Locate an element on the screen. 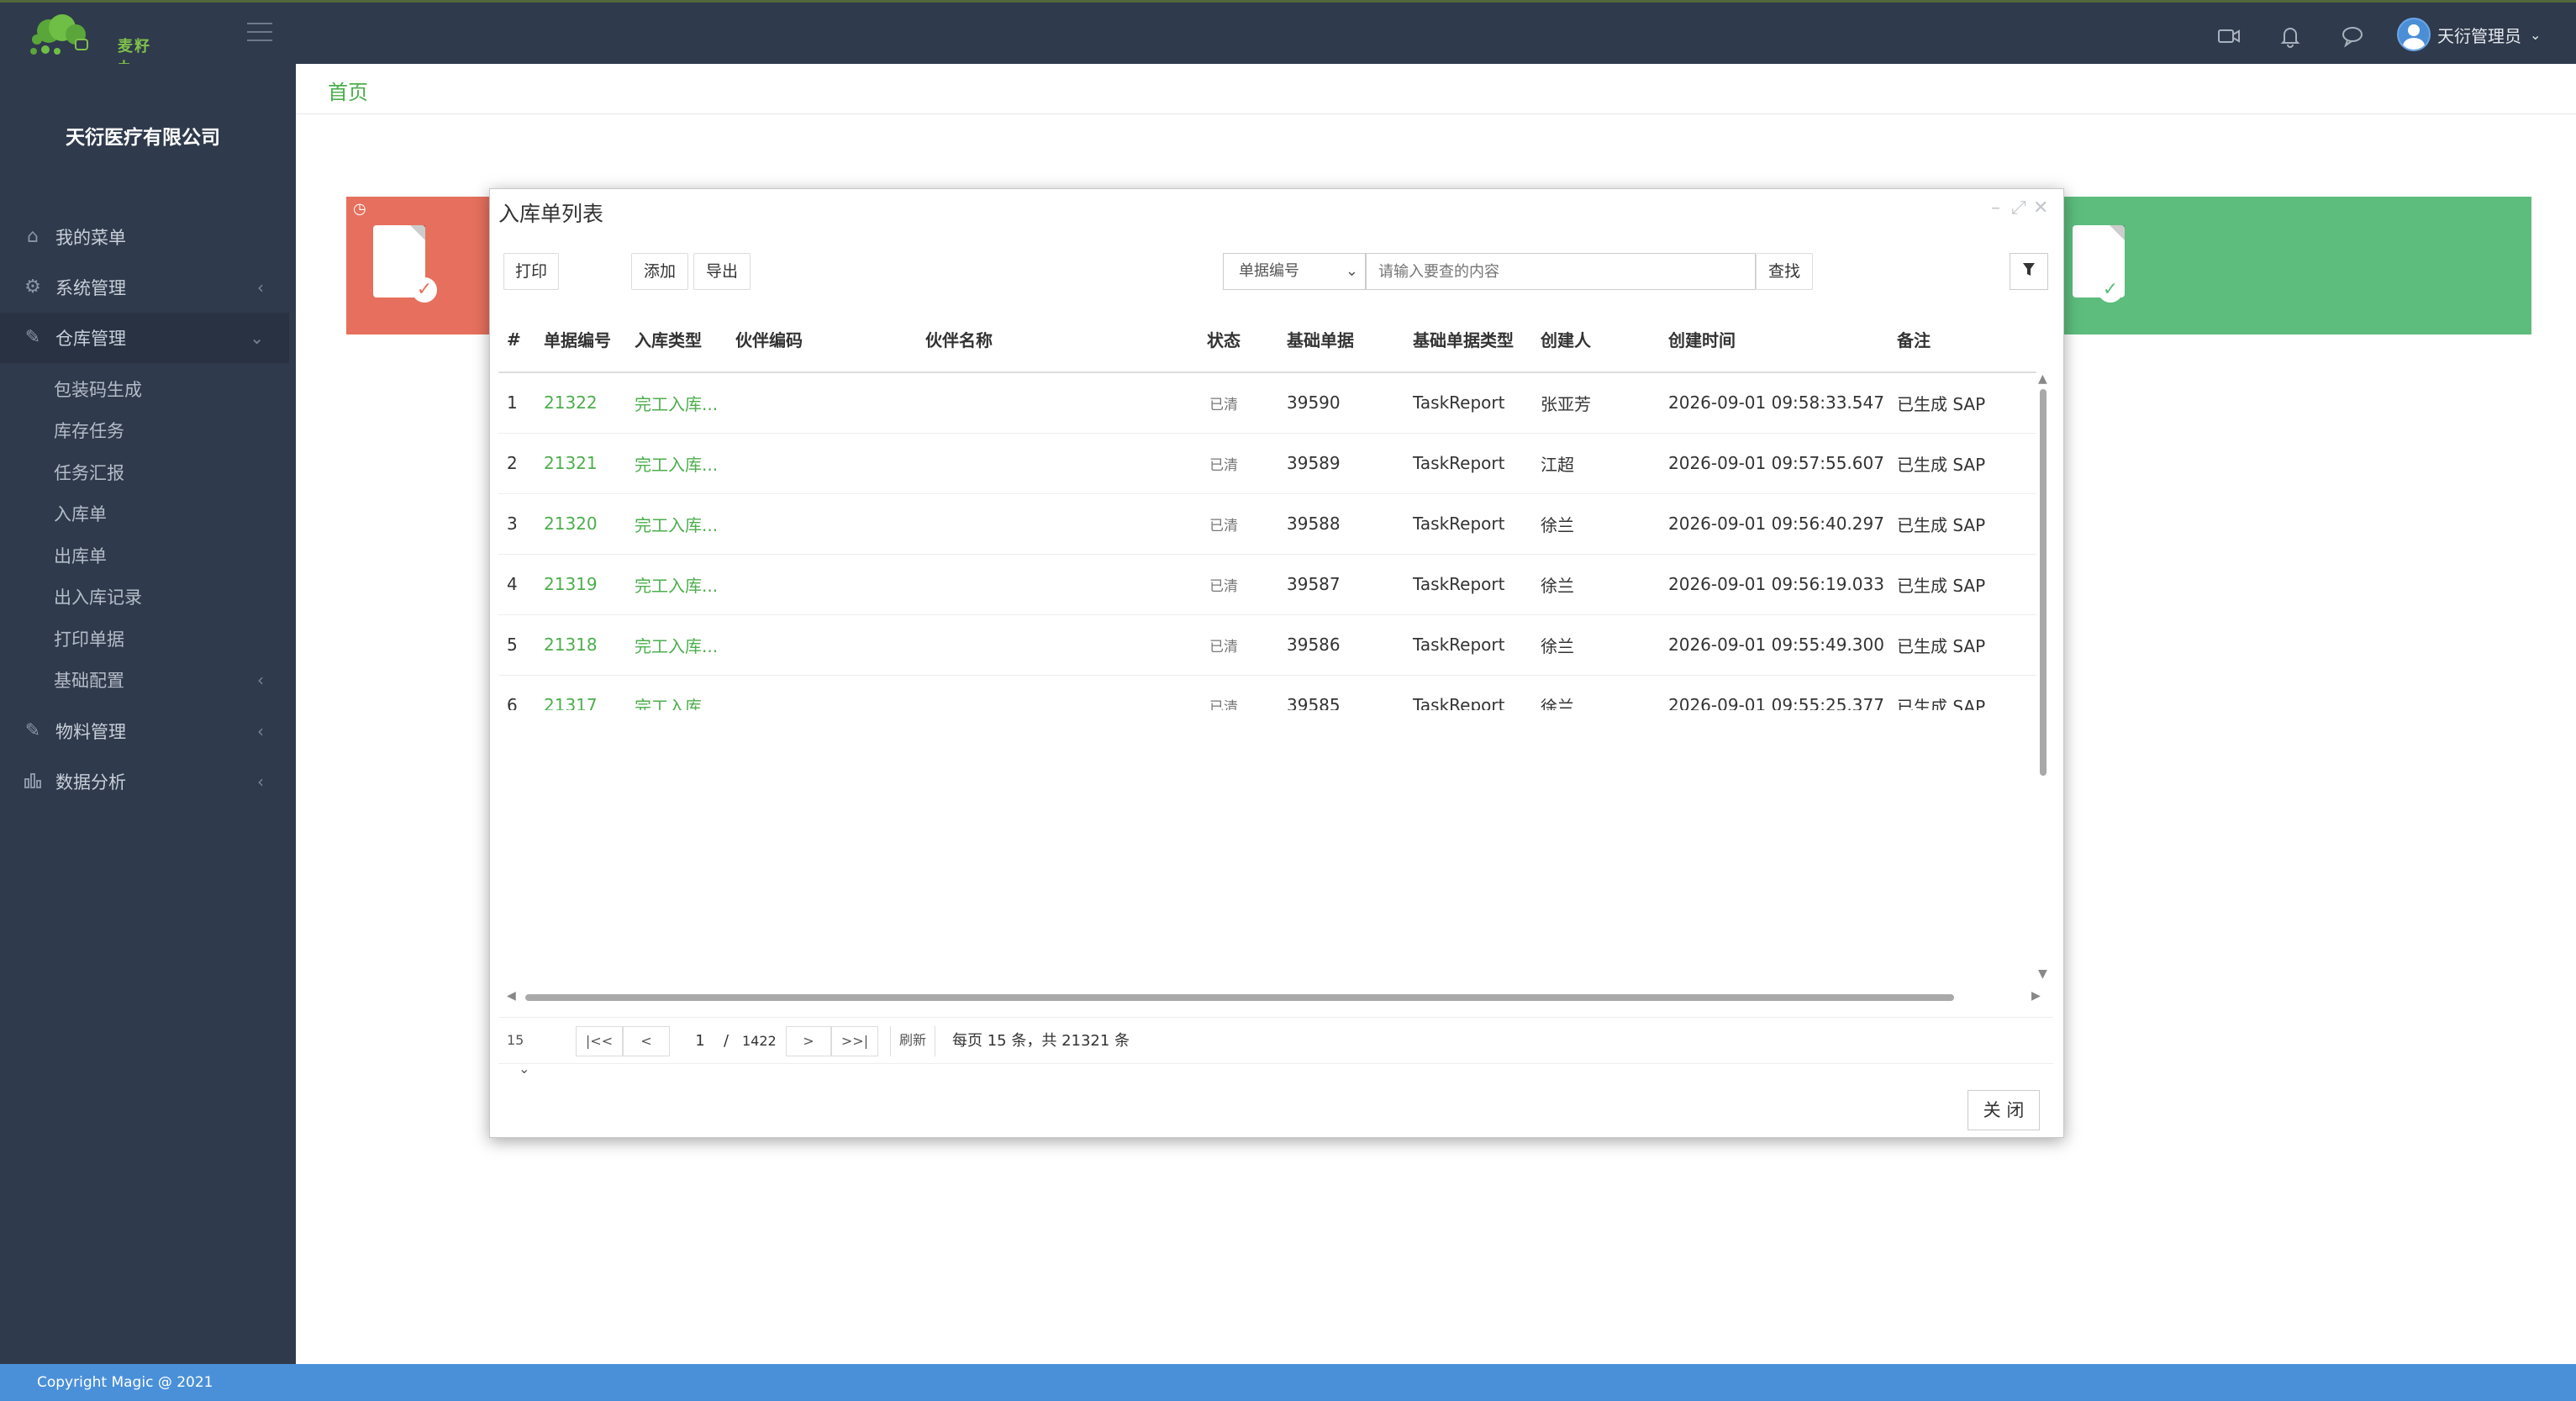 The image size is (2576, 1401). next-page-button: > is located at coordinates (808, 1041).